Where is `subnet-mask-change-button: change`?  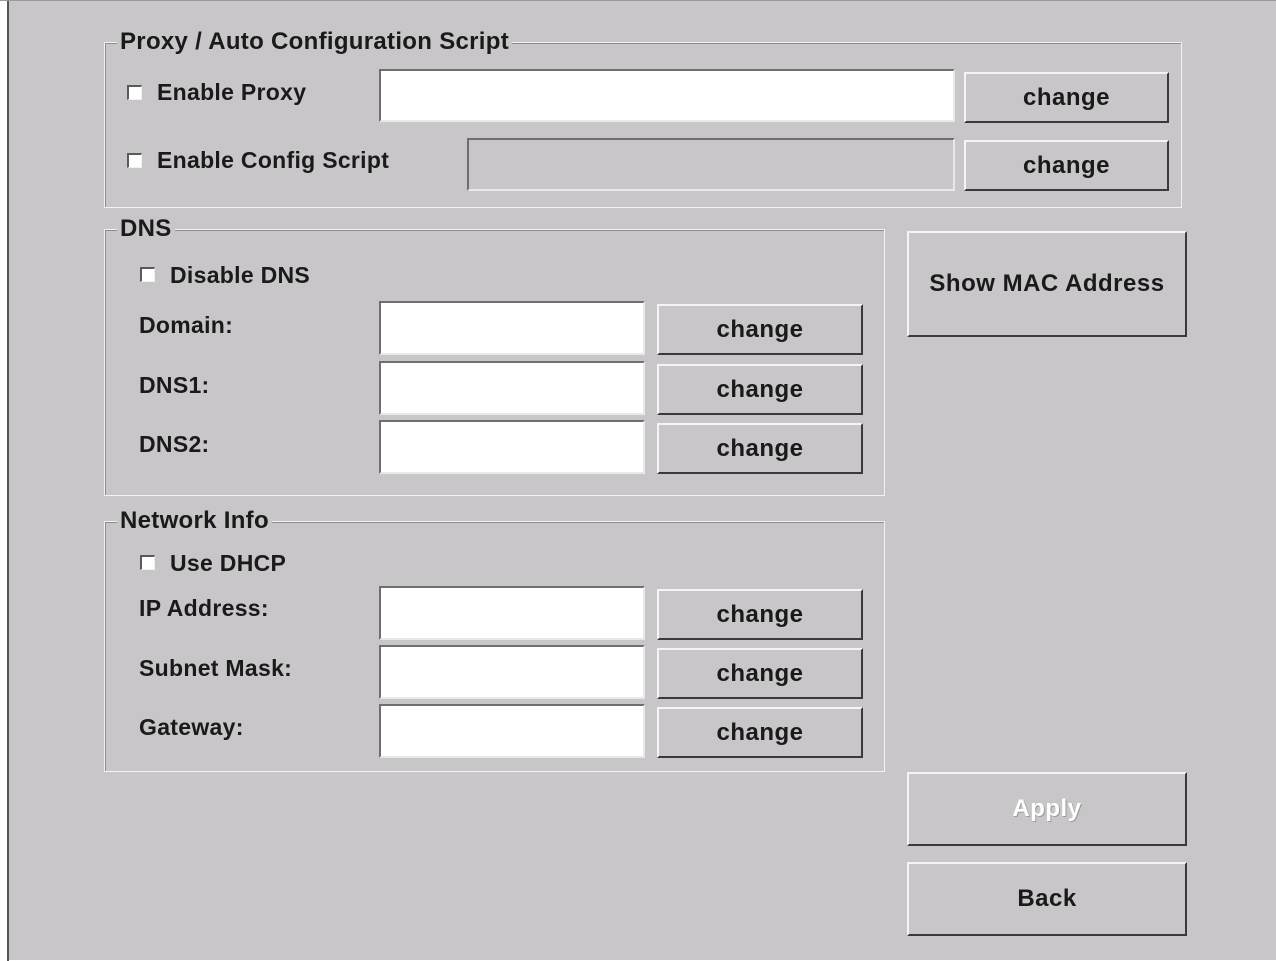
subnet-mask-change-button: change is located at coordinates (760, 673).